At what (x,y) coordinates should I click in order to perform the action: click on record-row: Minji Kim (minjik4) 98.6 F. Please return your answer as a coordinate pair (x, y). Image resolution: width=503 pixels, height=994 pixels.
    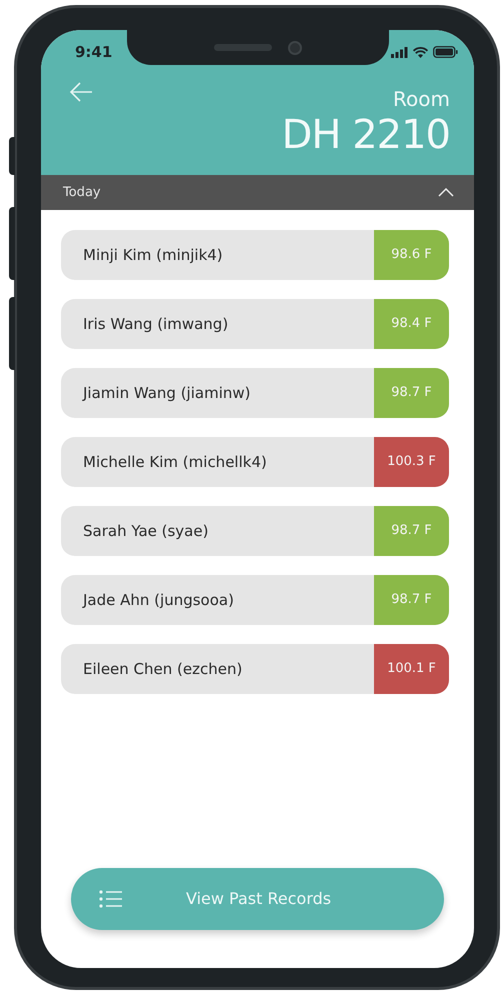
    Looking at the image, I should click on (255, 255).